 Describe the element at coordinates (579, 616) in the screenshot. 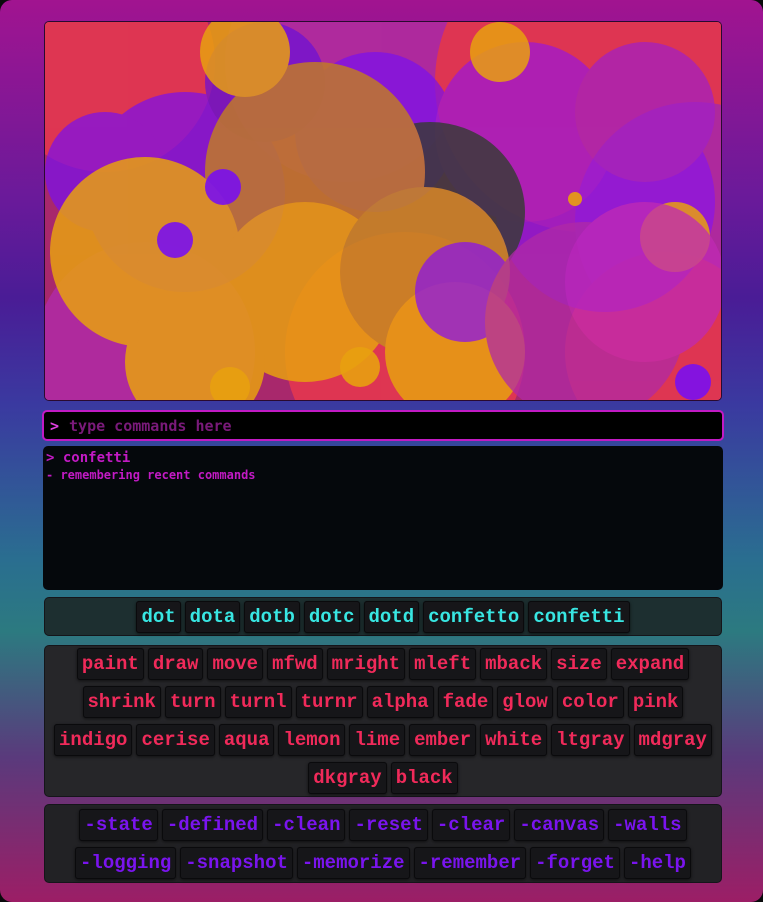

I see `command-button-confetti: confetti` at that location.